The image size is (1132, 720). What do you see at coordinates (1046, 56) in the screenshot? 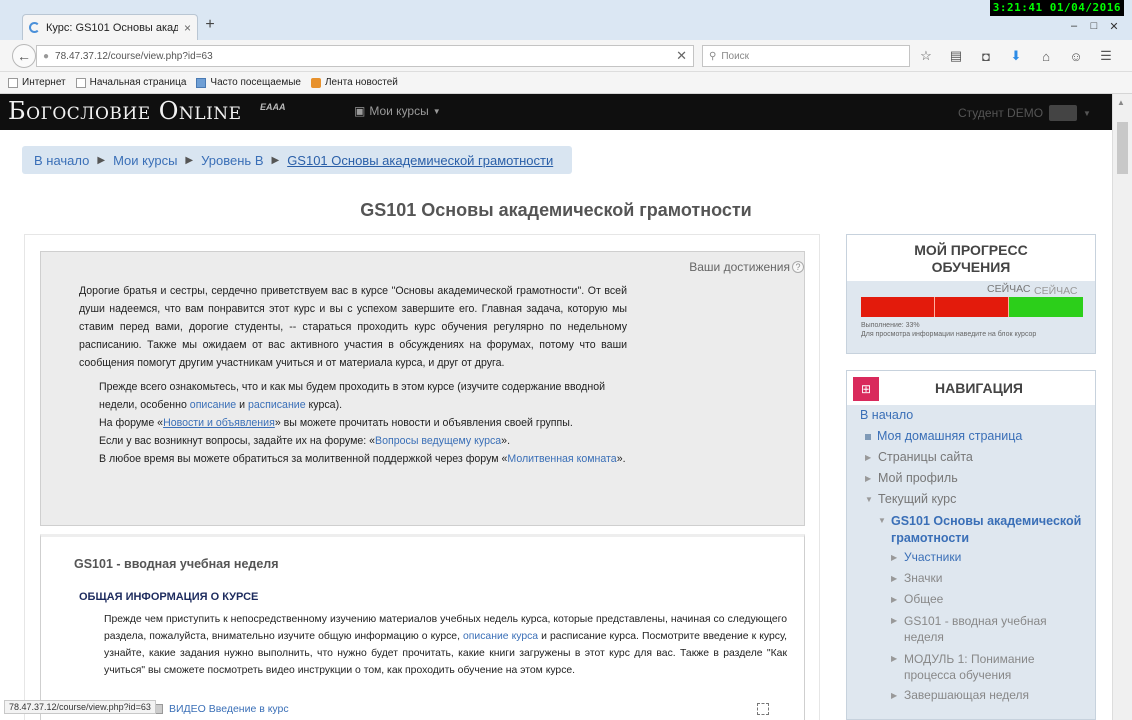
I see `home-icon: ⌂` at bounding box center [1046, 56].